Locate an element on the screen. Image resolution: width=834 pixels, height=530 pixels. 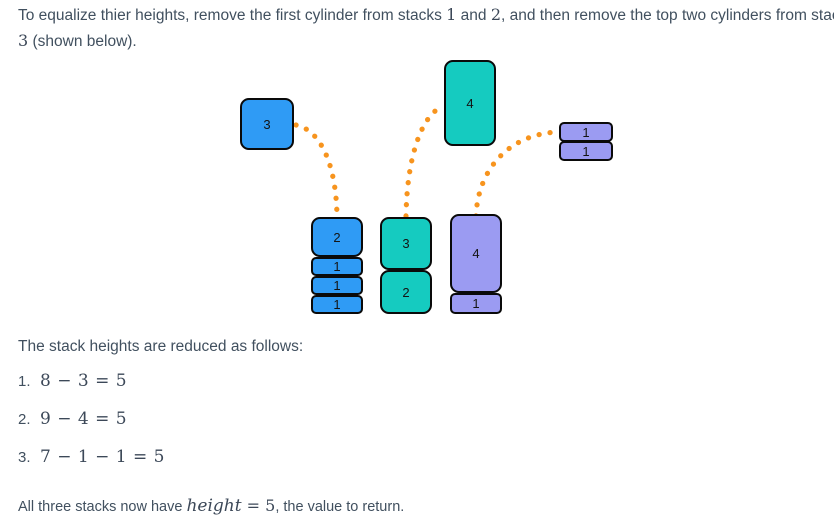
equation-item-2: 2. 9 − 4 = 5 is located at coordinates (91, 428).